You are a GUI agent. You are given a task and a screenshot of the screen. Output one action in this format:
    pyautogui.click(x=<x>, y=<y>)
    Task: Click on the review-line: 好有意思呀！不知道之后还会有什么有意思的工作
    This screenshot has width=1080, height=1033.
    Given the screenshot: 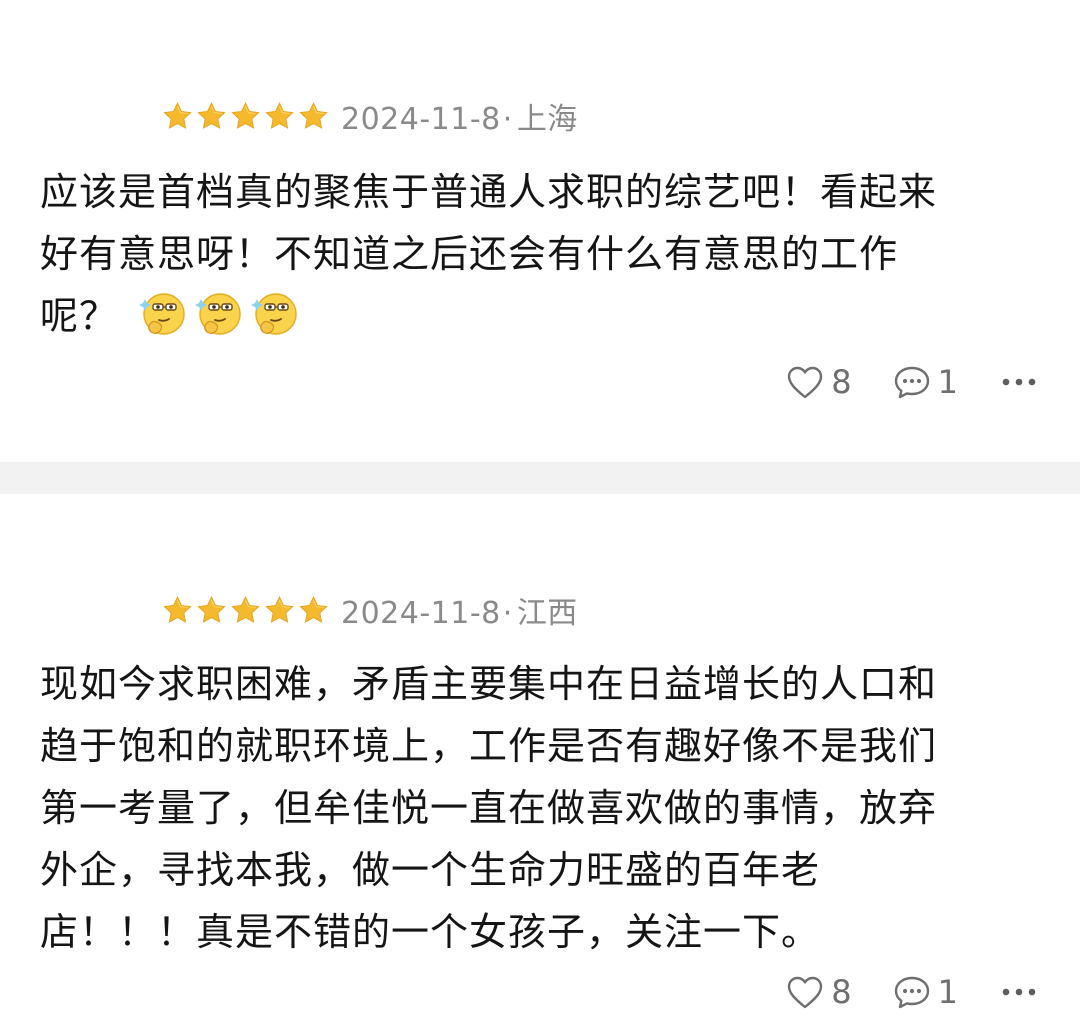 What is the action you would take?
    pyautogui.click(x=469, y=254)
    